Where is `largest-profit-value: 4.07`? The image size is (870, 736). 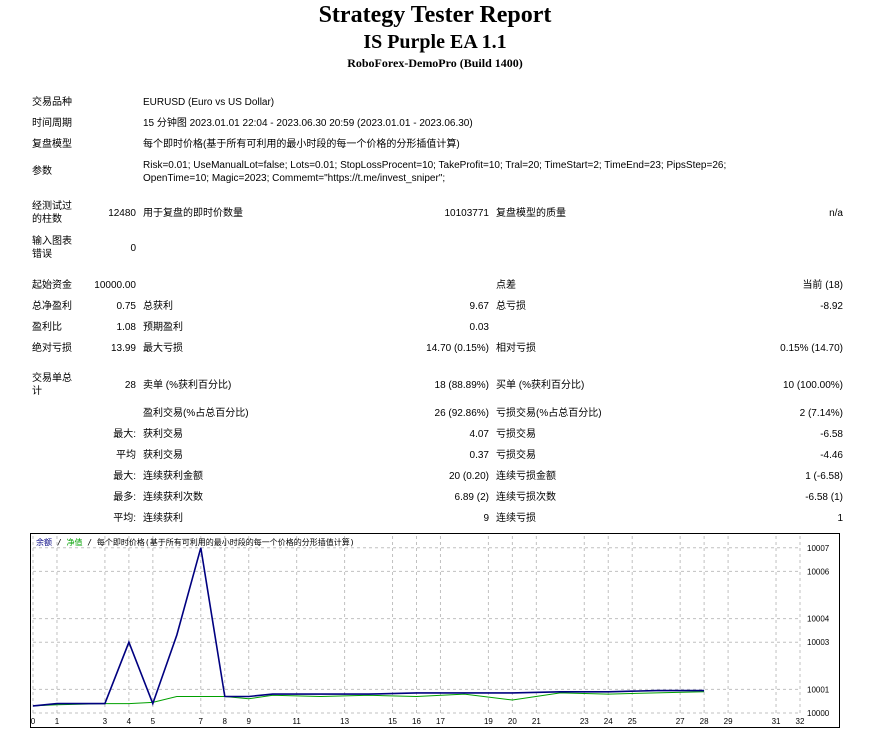 largest-profit-value: 4.07 is located at coordinates (479, 434).